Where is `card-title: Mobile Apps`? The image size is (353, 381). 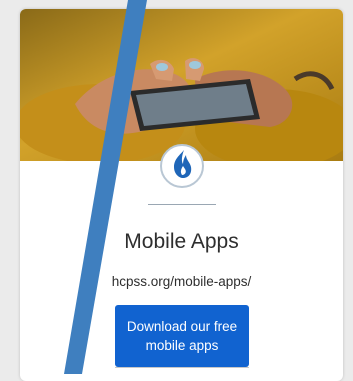 card-title: Mobile Apps is located at coordinates (181, 241).